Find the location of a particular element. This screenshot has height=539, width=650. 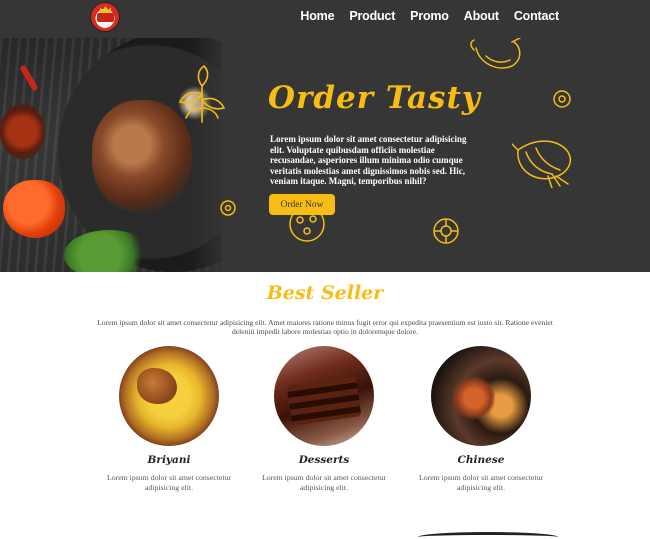

parsley-image is located at coordinates (109, 251).